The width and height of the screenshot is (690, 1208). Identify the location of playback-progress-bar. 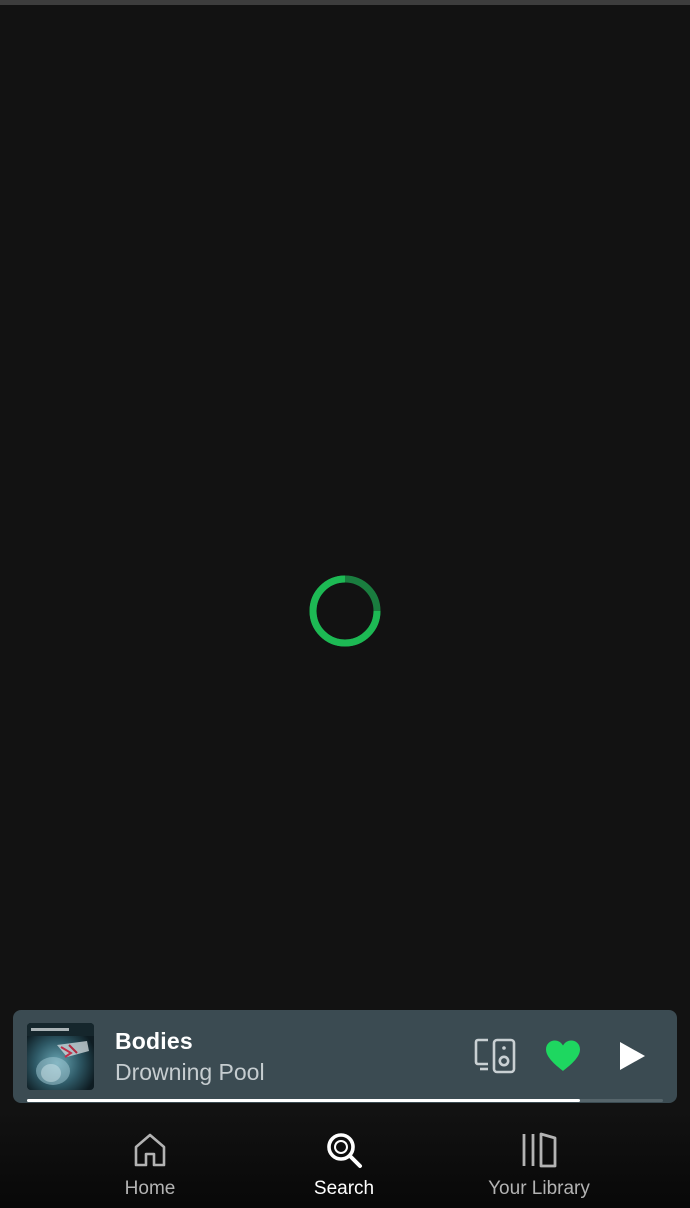
(345, 1100).